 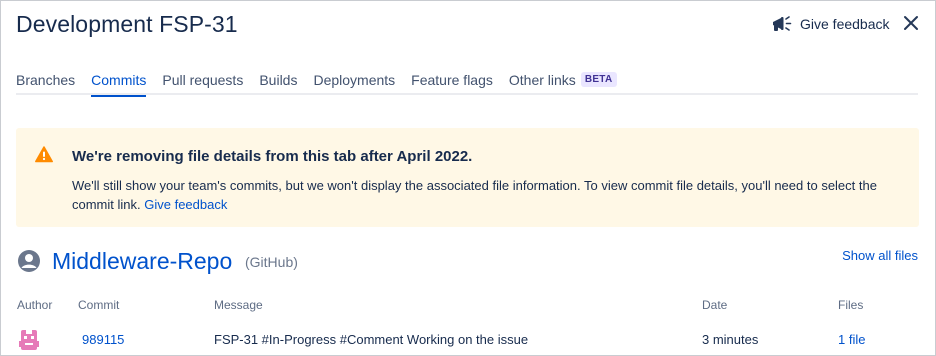 I want to click on tab-label: Deployments, so click(x=354, y=80).